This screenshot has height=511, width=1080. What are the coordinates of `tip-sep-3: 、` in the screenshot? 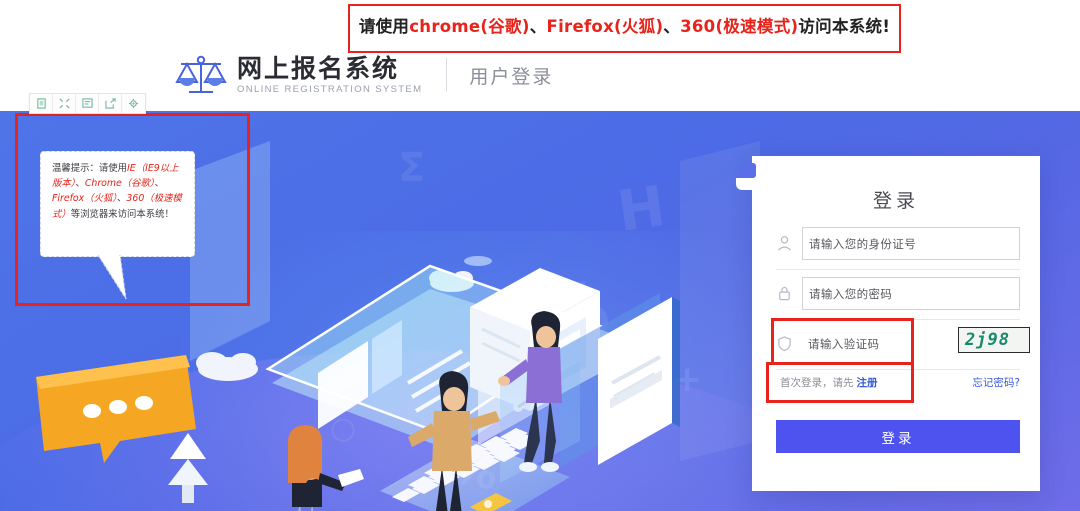 It's located at (122, 199).